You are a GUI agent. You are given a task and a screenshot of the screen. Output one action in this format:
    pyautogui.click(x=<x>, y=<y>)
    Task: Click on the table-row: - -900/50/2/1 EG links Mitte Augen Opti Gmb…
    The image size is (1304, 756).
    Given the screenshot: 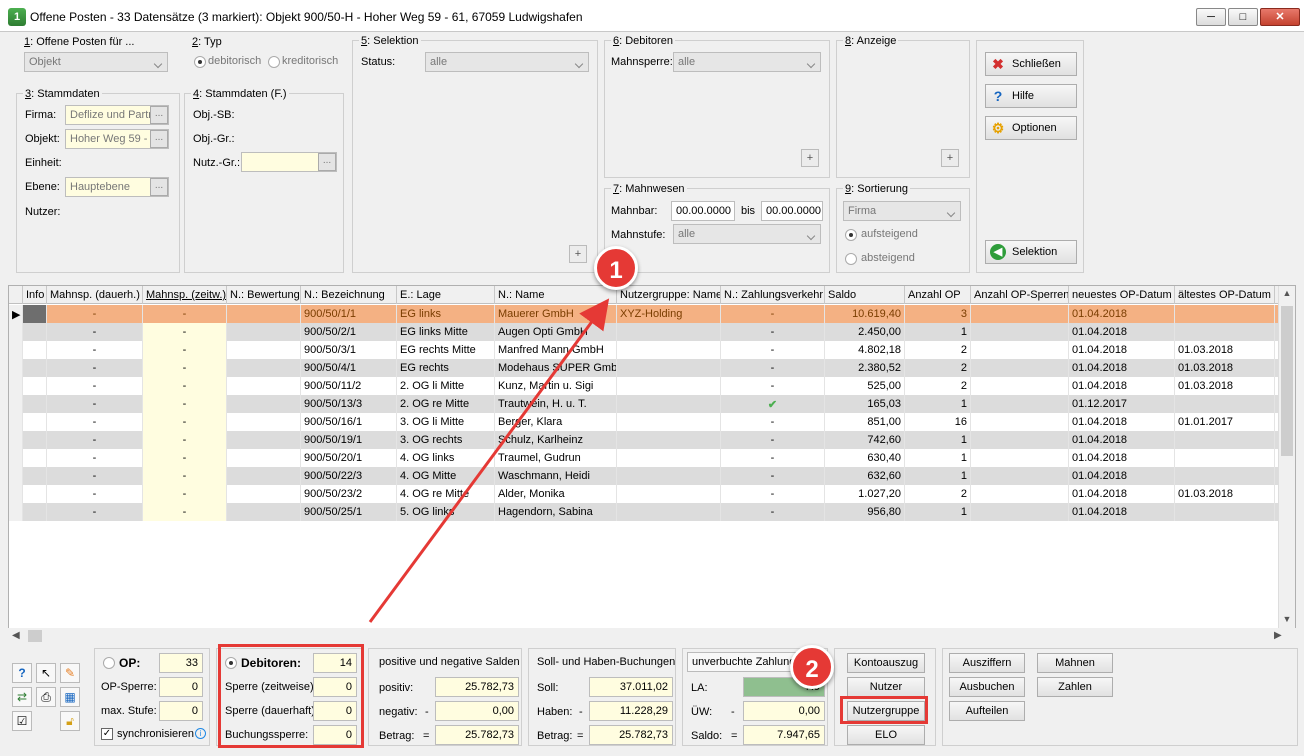 What is the action you would take?
    pyautogui.click(x=644, y=332)
    